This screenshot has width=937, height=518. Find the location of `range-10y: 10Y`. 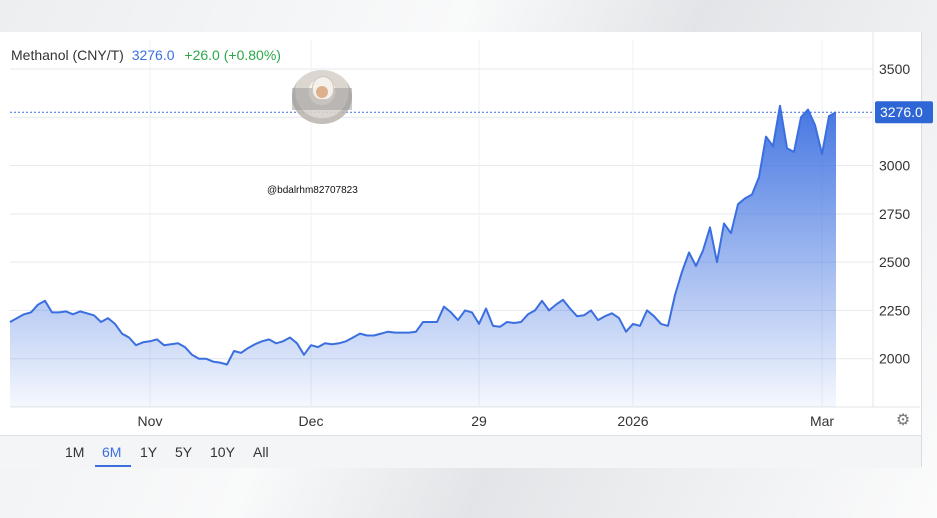

range-10y: 10Y is located at coordinates (222, 452).